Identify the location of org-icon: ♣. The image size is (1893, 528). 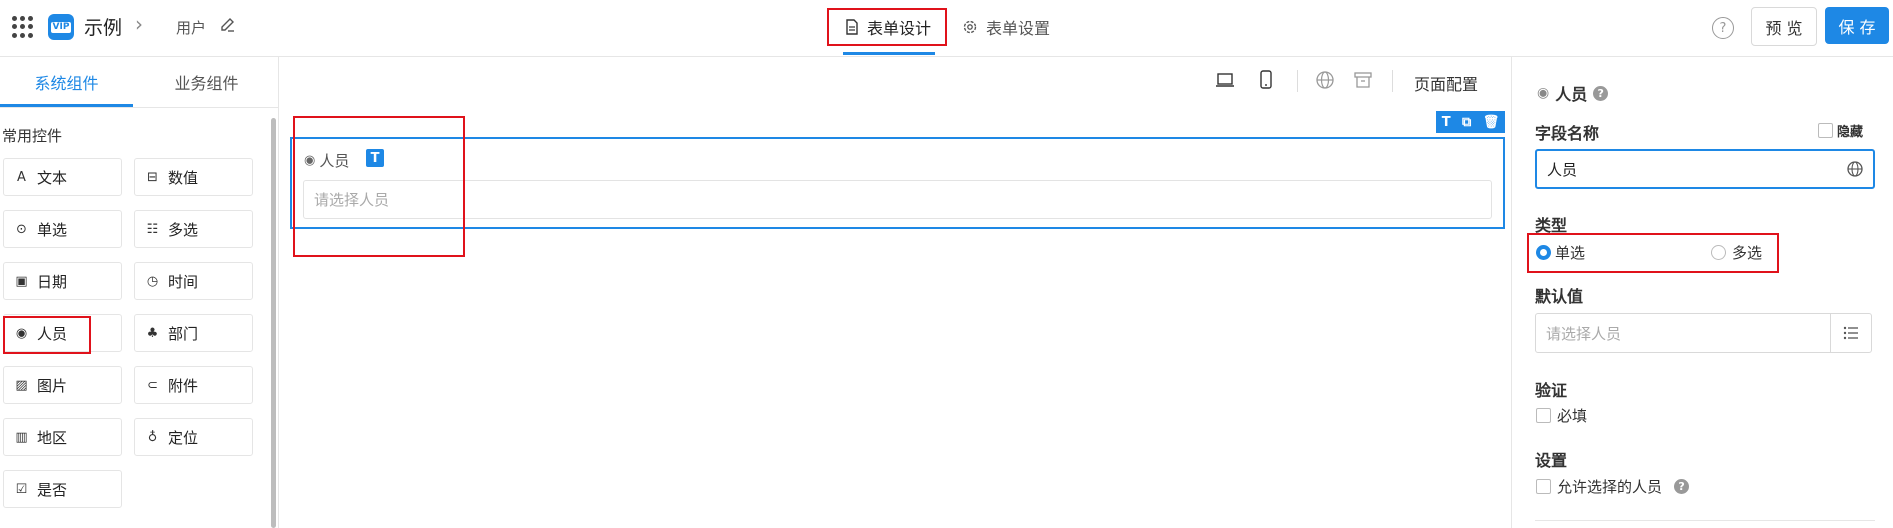
(152, 333).